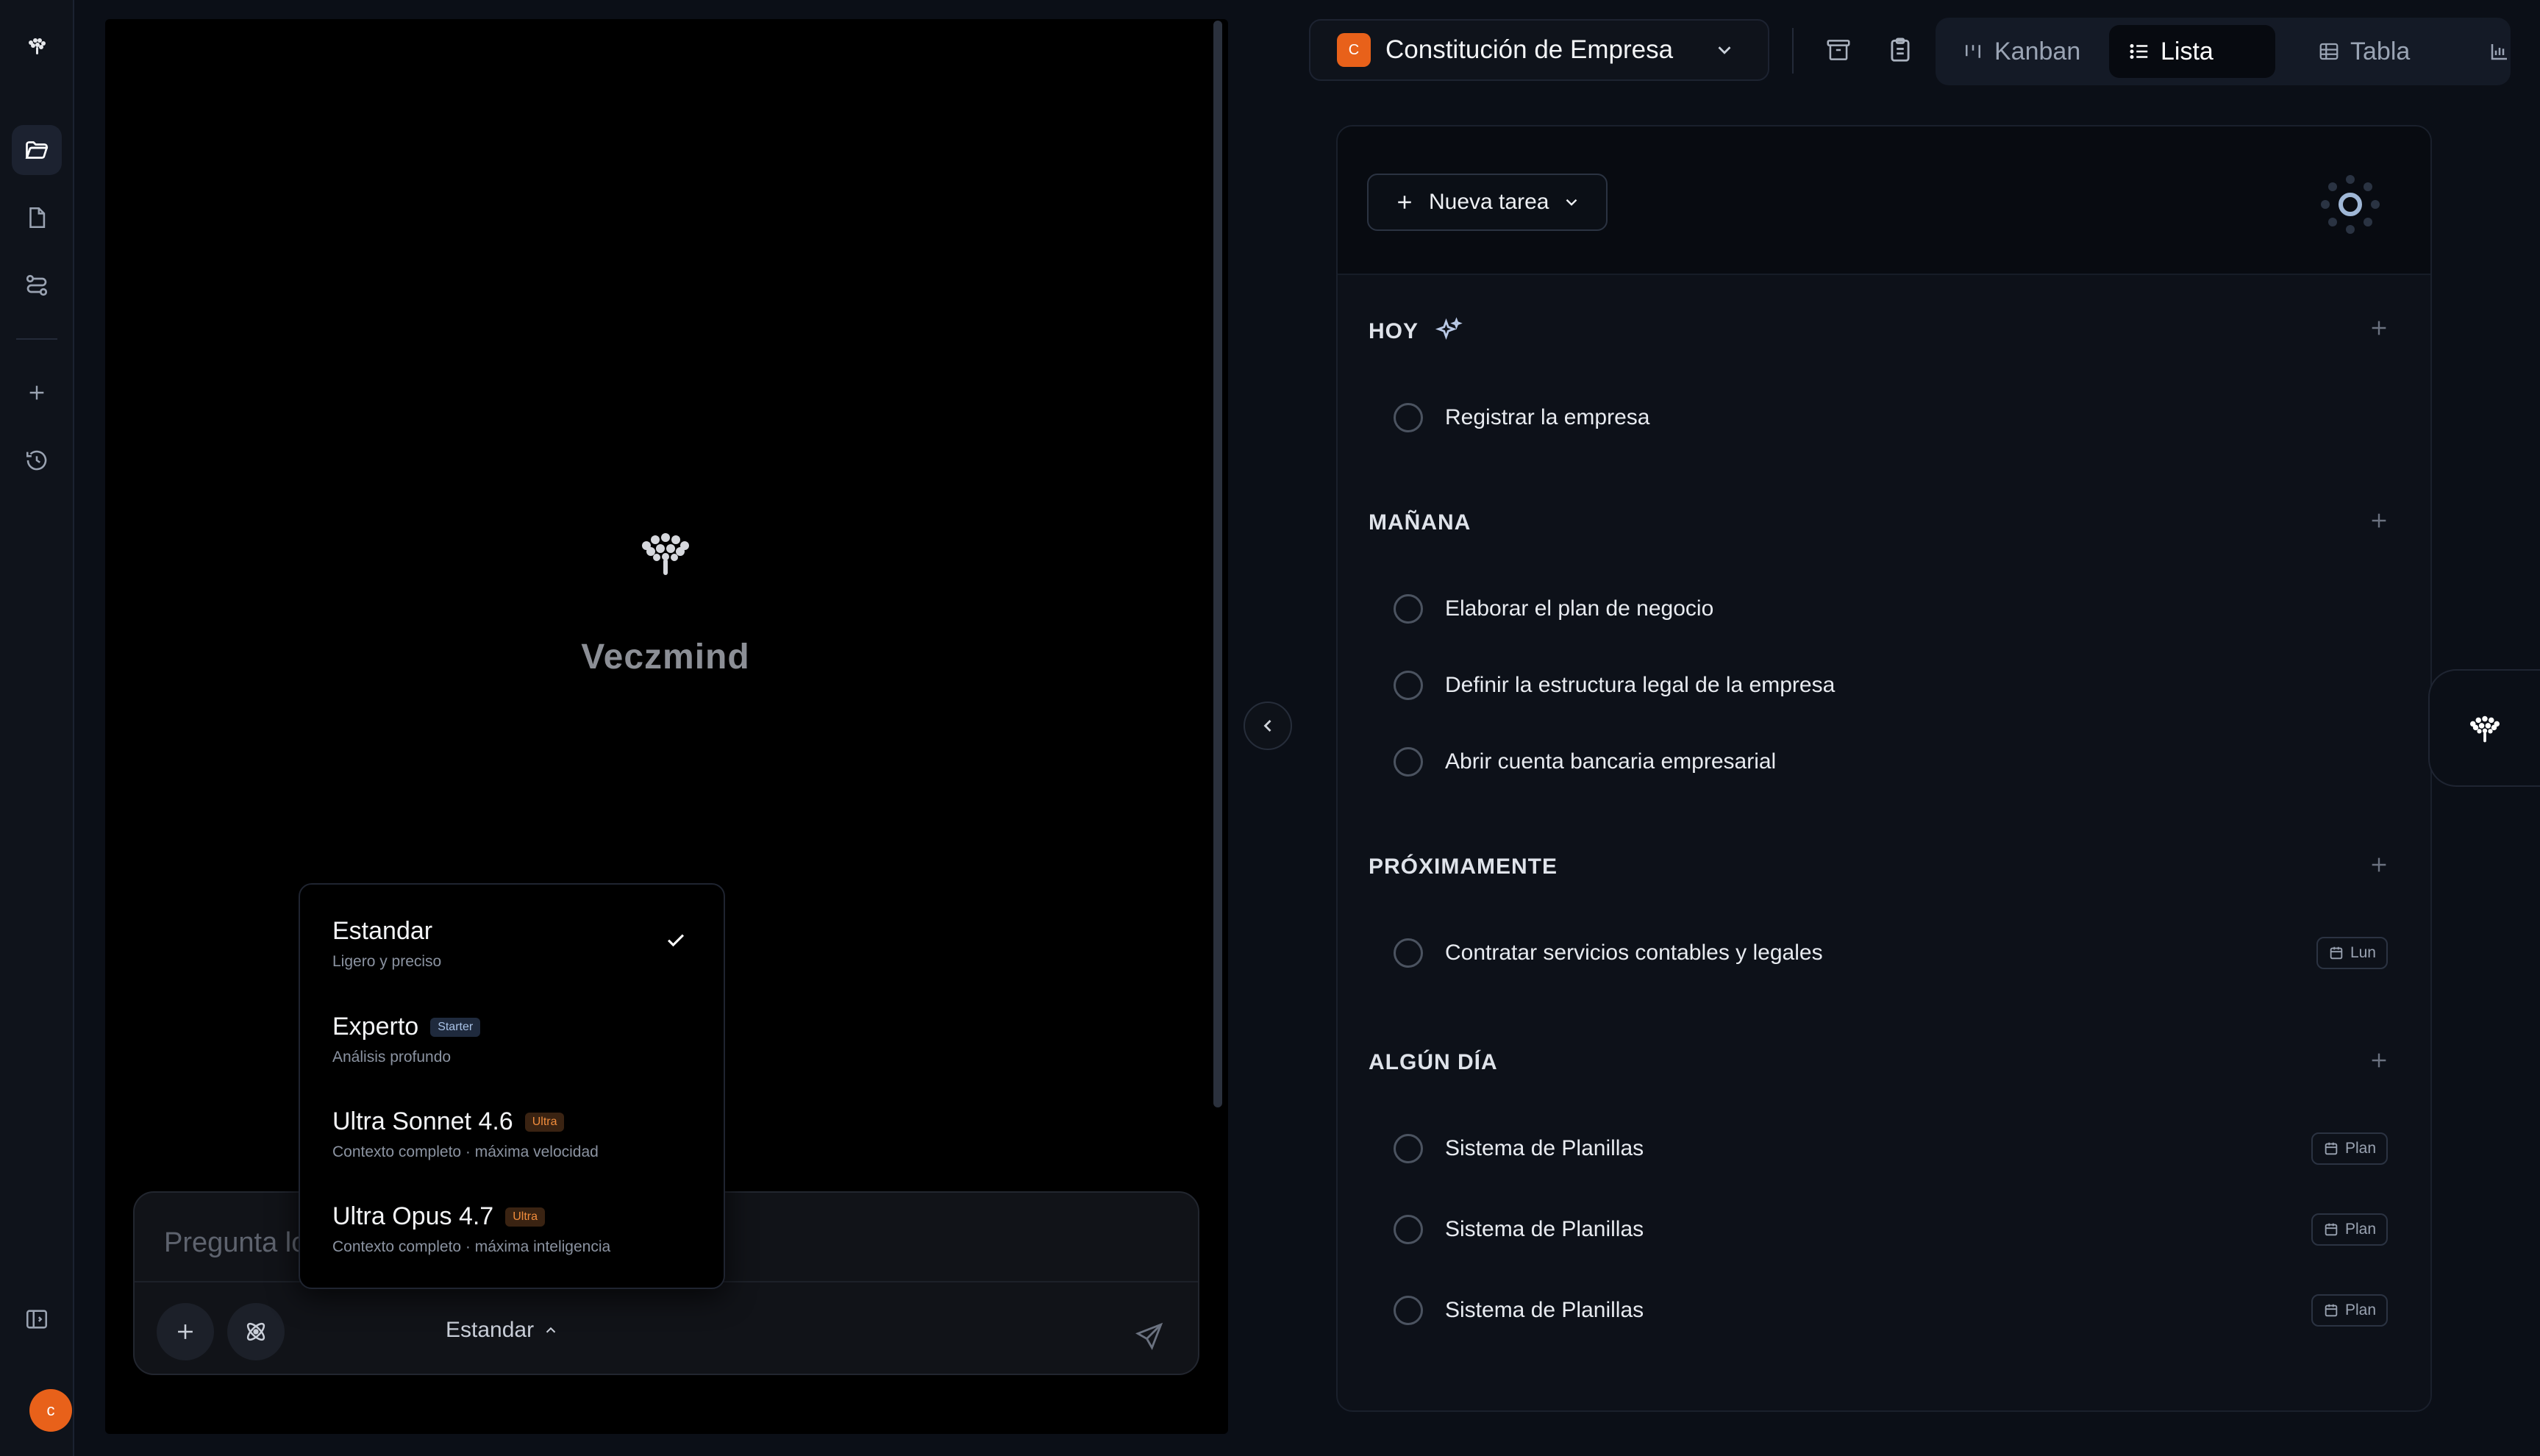 Image resolution: width=2540 pixels, height=1456 pixels. Describe the element at coordinates (36, 339) in the screenshot. I see `rail-divider` at that location.